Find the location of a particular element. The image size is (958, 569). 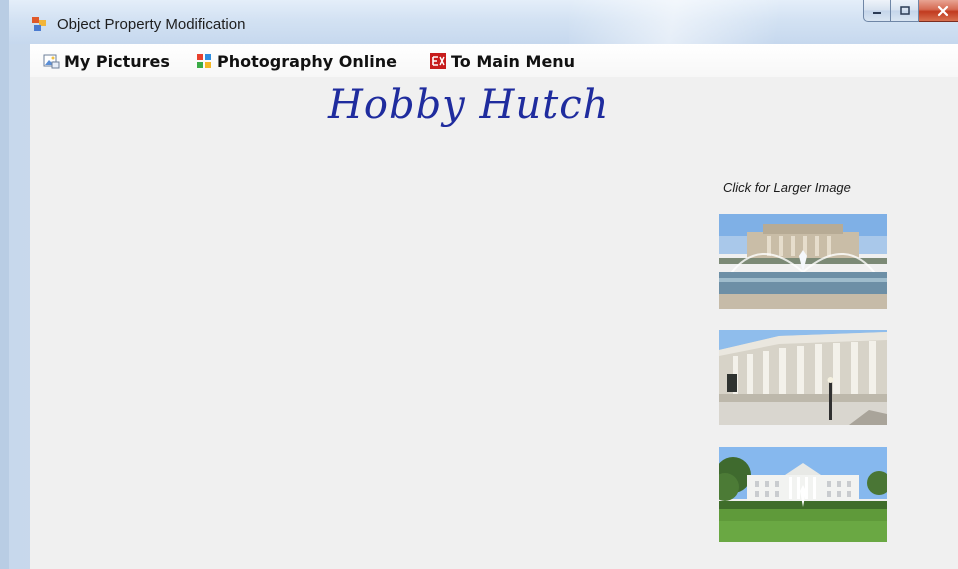

maximize-icon is located at coordinates (904, 10).